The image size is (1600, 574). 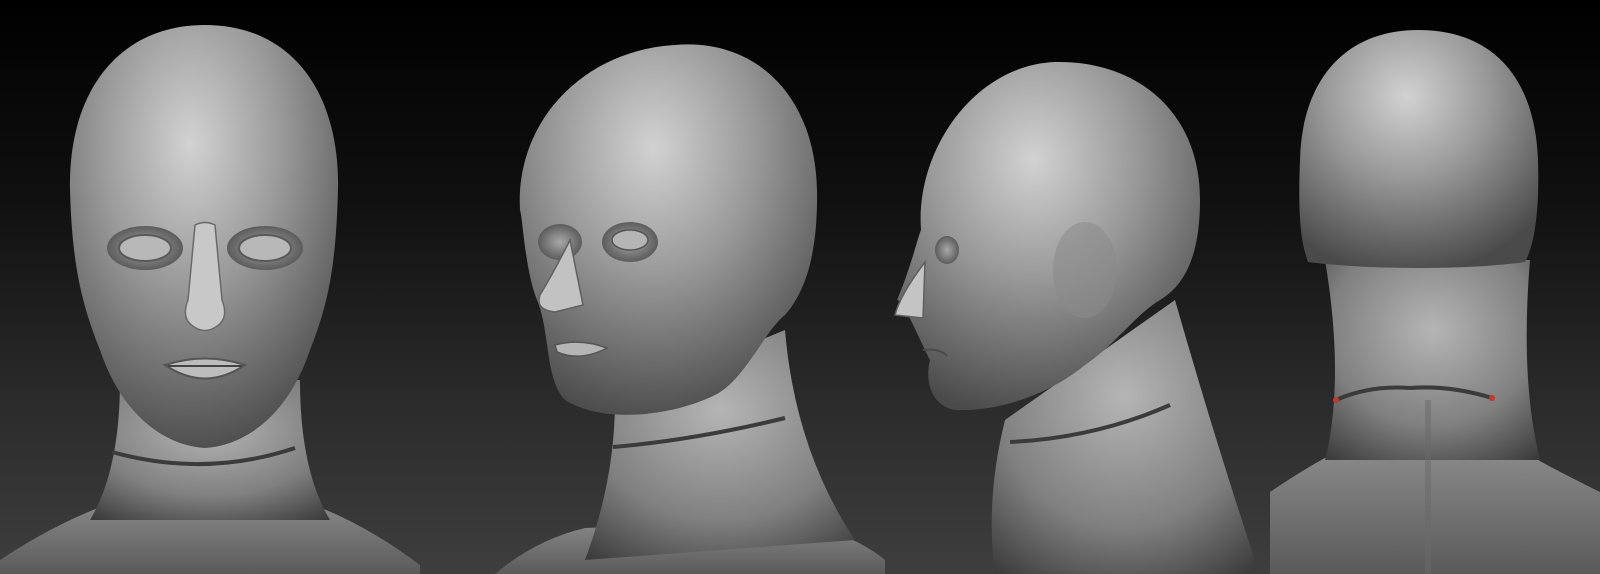 I want to click on side-eye, so click(x=947, y=250).